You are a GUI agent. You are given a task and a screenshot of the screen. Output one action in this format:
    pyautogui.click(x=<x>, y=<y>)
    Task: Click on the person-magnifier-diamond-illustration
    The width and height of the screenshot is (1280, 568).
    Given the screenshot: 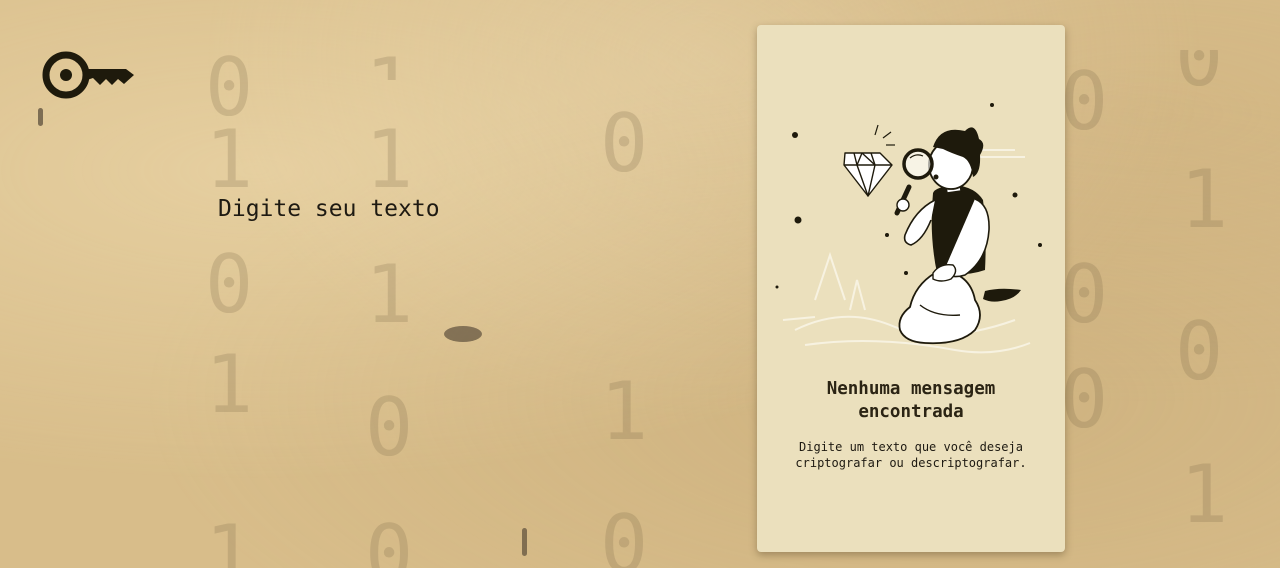 What is the action you would take?
    pyautogui.click(x=911, y=235)
    